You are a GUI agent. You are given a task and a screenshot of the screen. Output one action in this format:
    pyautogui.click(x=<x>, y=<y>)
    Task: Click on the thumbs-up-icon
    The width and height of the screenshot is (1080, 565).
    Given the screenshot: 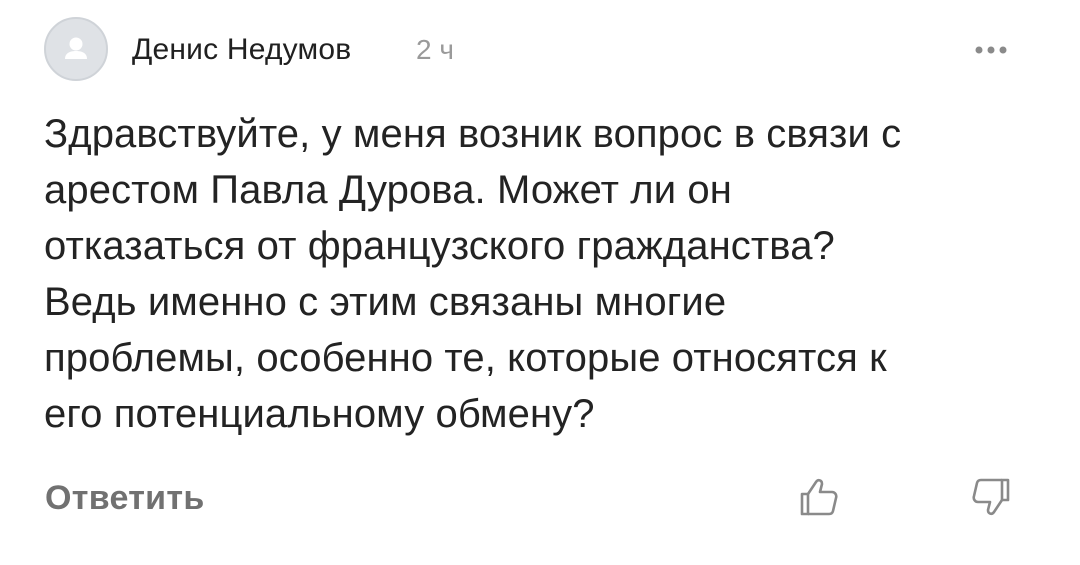 What is the action you would take?
    pyautogui.click(x=819, y=497)
    